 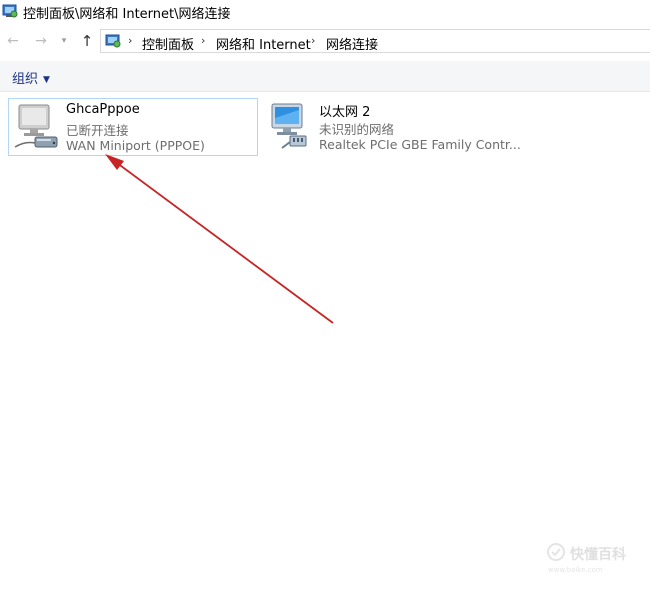 What do you see at coordinates (345, 112) in the screenshot?
I see `connection-name: 以太网 2` at bounding box center [345, 112].